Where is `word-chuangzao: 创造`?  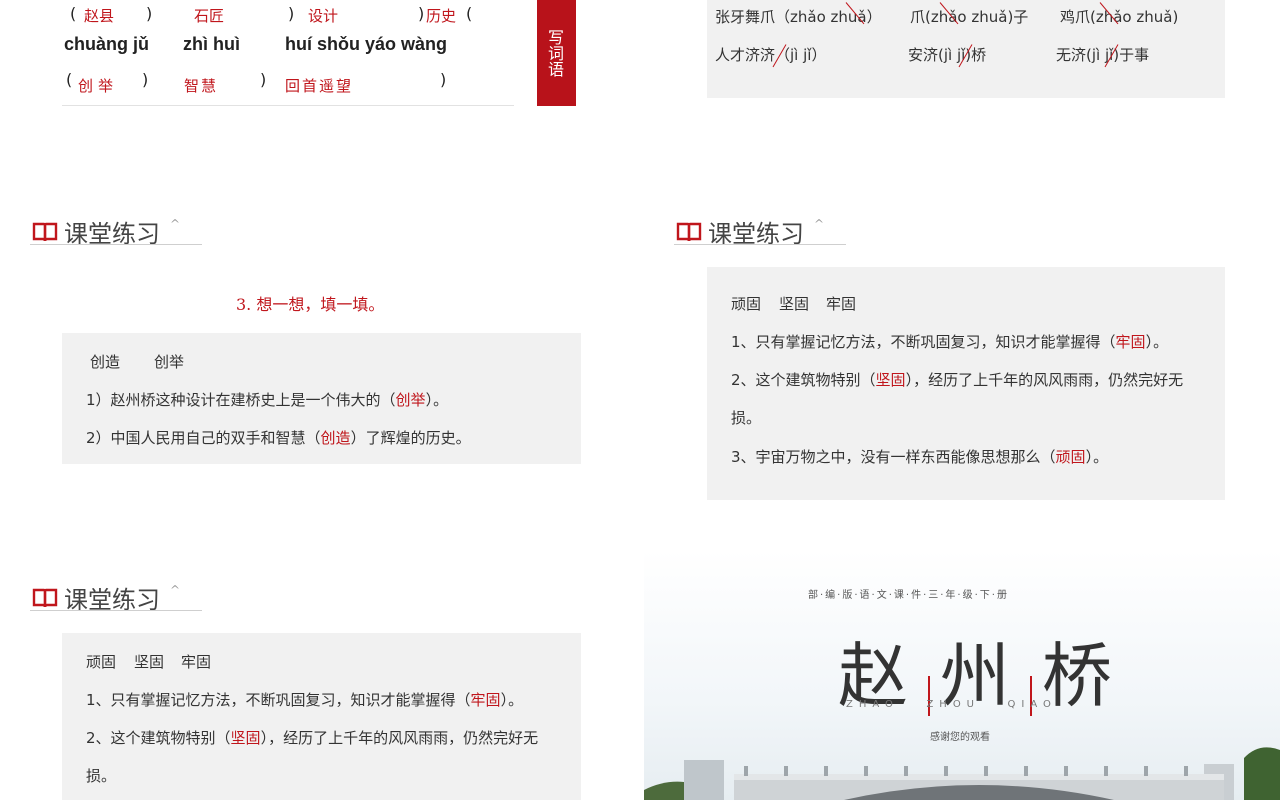
word-chuangzao: 创造 is located at coordinates (105, 362).